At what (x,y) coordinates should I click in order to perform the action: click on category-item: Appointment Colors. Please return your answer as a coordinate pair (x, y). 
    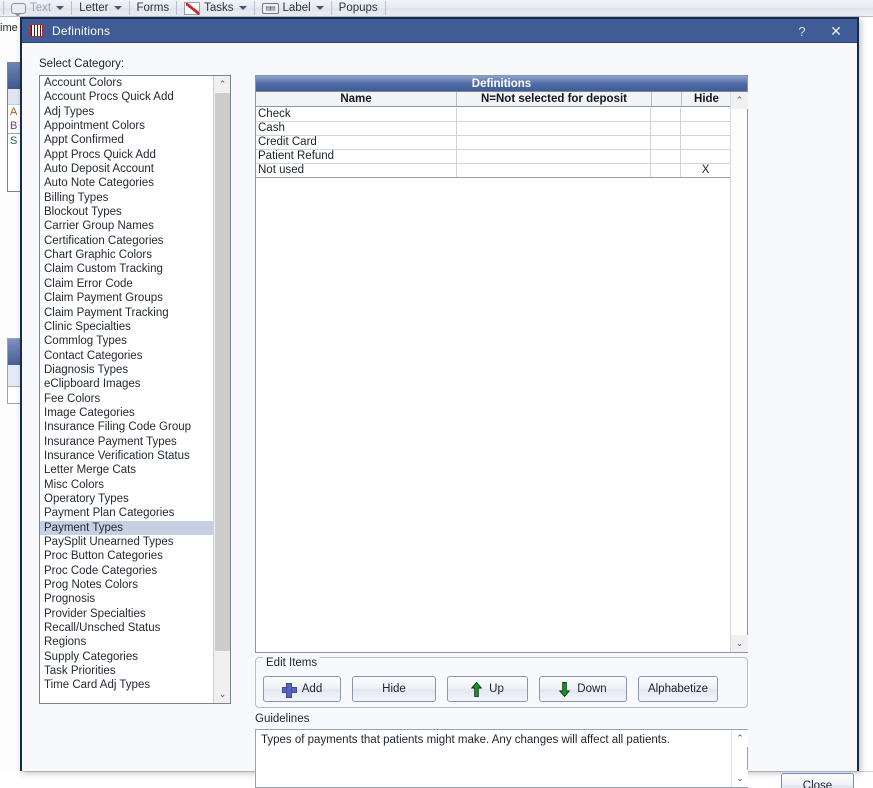
    Looking at the image, I should click on (126, 126).